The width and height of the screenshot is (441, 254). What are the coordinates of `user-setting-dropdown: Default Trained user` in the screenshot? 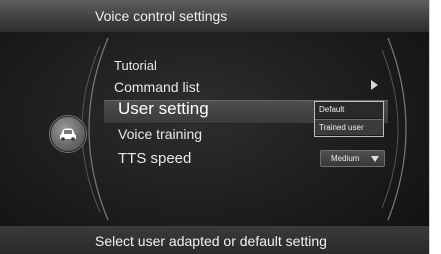 It's located at (349, 119).